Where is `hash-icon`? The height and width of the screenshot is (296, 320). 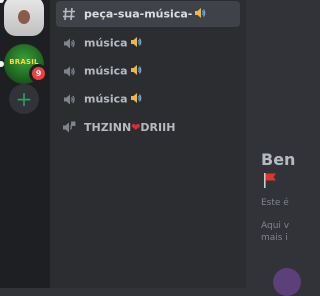 hash-icon is located at coordinates (69, 14).